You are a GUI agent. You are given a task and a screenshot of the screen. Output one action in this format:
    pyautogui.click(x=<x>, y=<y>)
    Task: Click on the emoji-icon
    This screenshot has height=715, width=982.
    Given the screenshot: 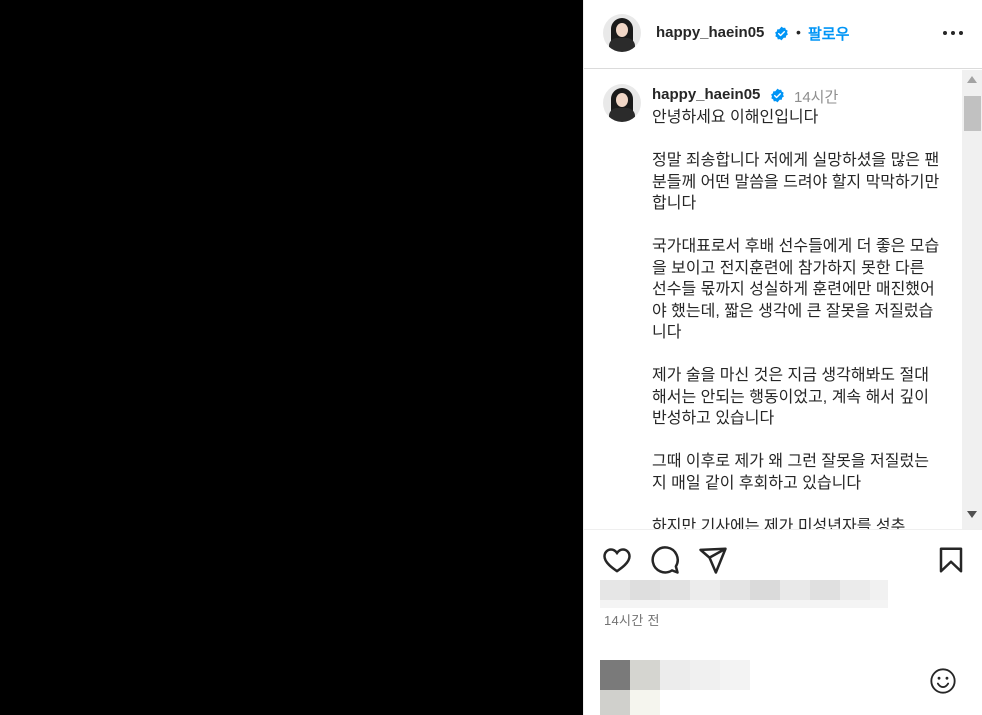 What is the action you would take?
    pyautogui.click(x=943, y=681)
    